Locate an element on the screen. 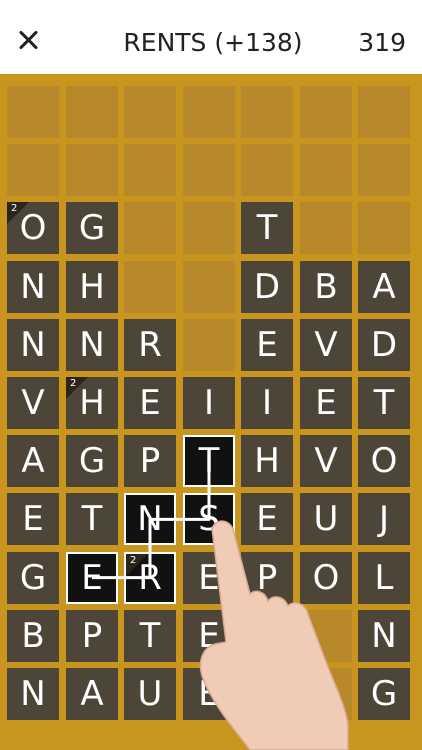 This screenshot has height=750, width=422. score: 319 is located at coordinates (382, 42).